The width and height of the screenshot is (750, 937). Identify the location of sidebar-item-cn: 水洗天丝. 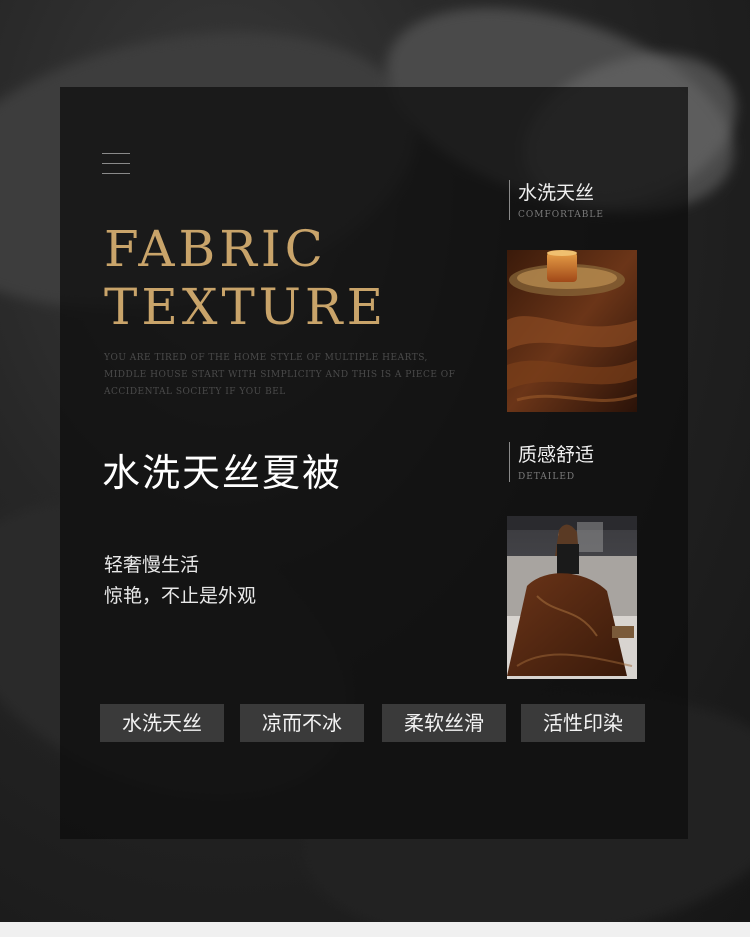
(556, 193).